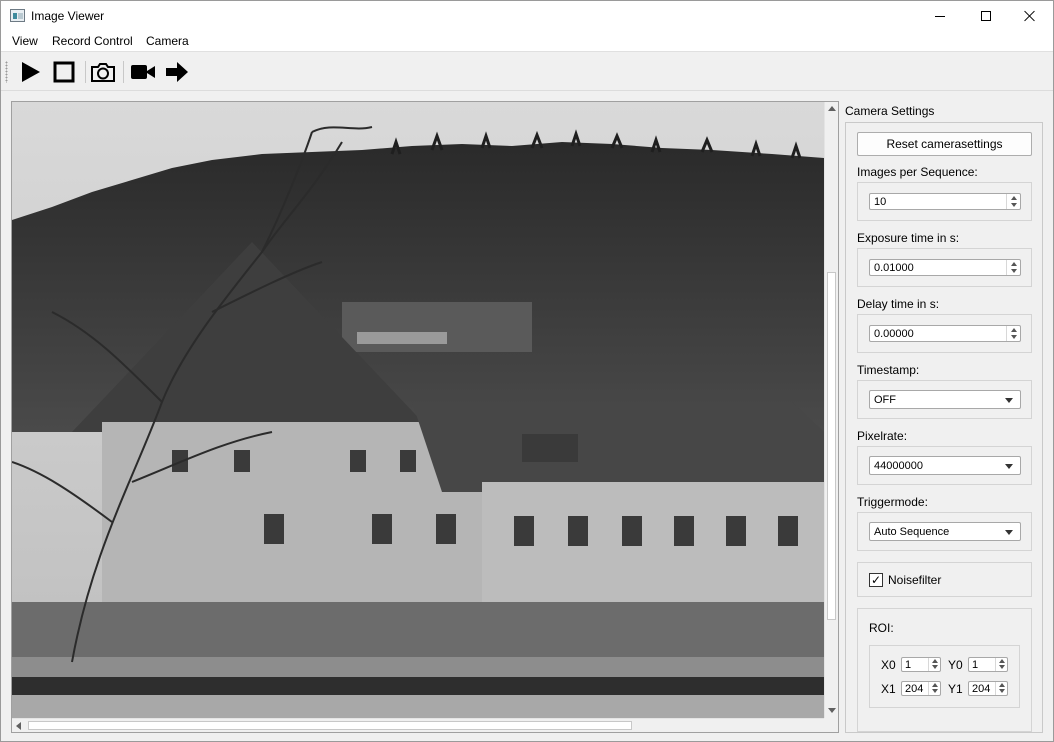 Image resolution: width=1054 pixels, height=742 pixels. I want to click on roi-y1-spinbox: 204, so click(988, 688).